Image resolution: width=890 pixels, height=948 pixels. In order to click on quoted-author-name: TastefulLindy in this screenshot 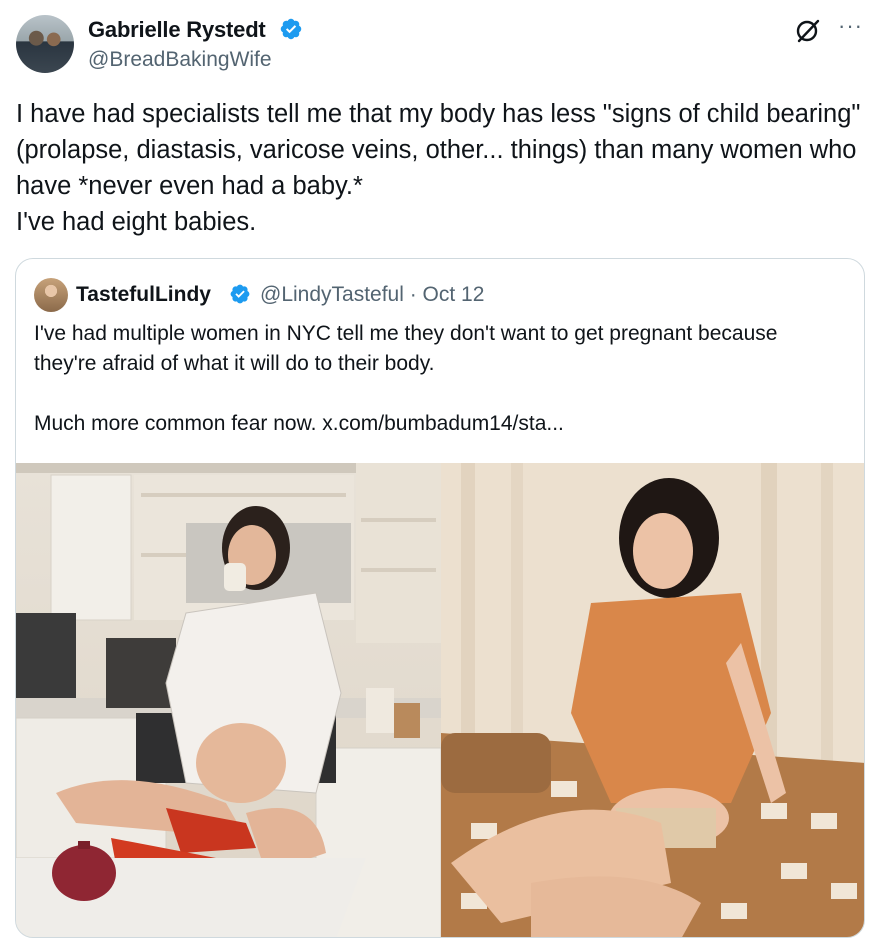, I will do `click(143, 295)`.